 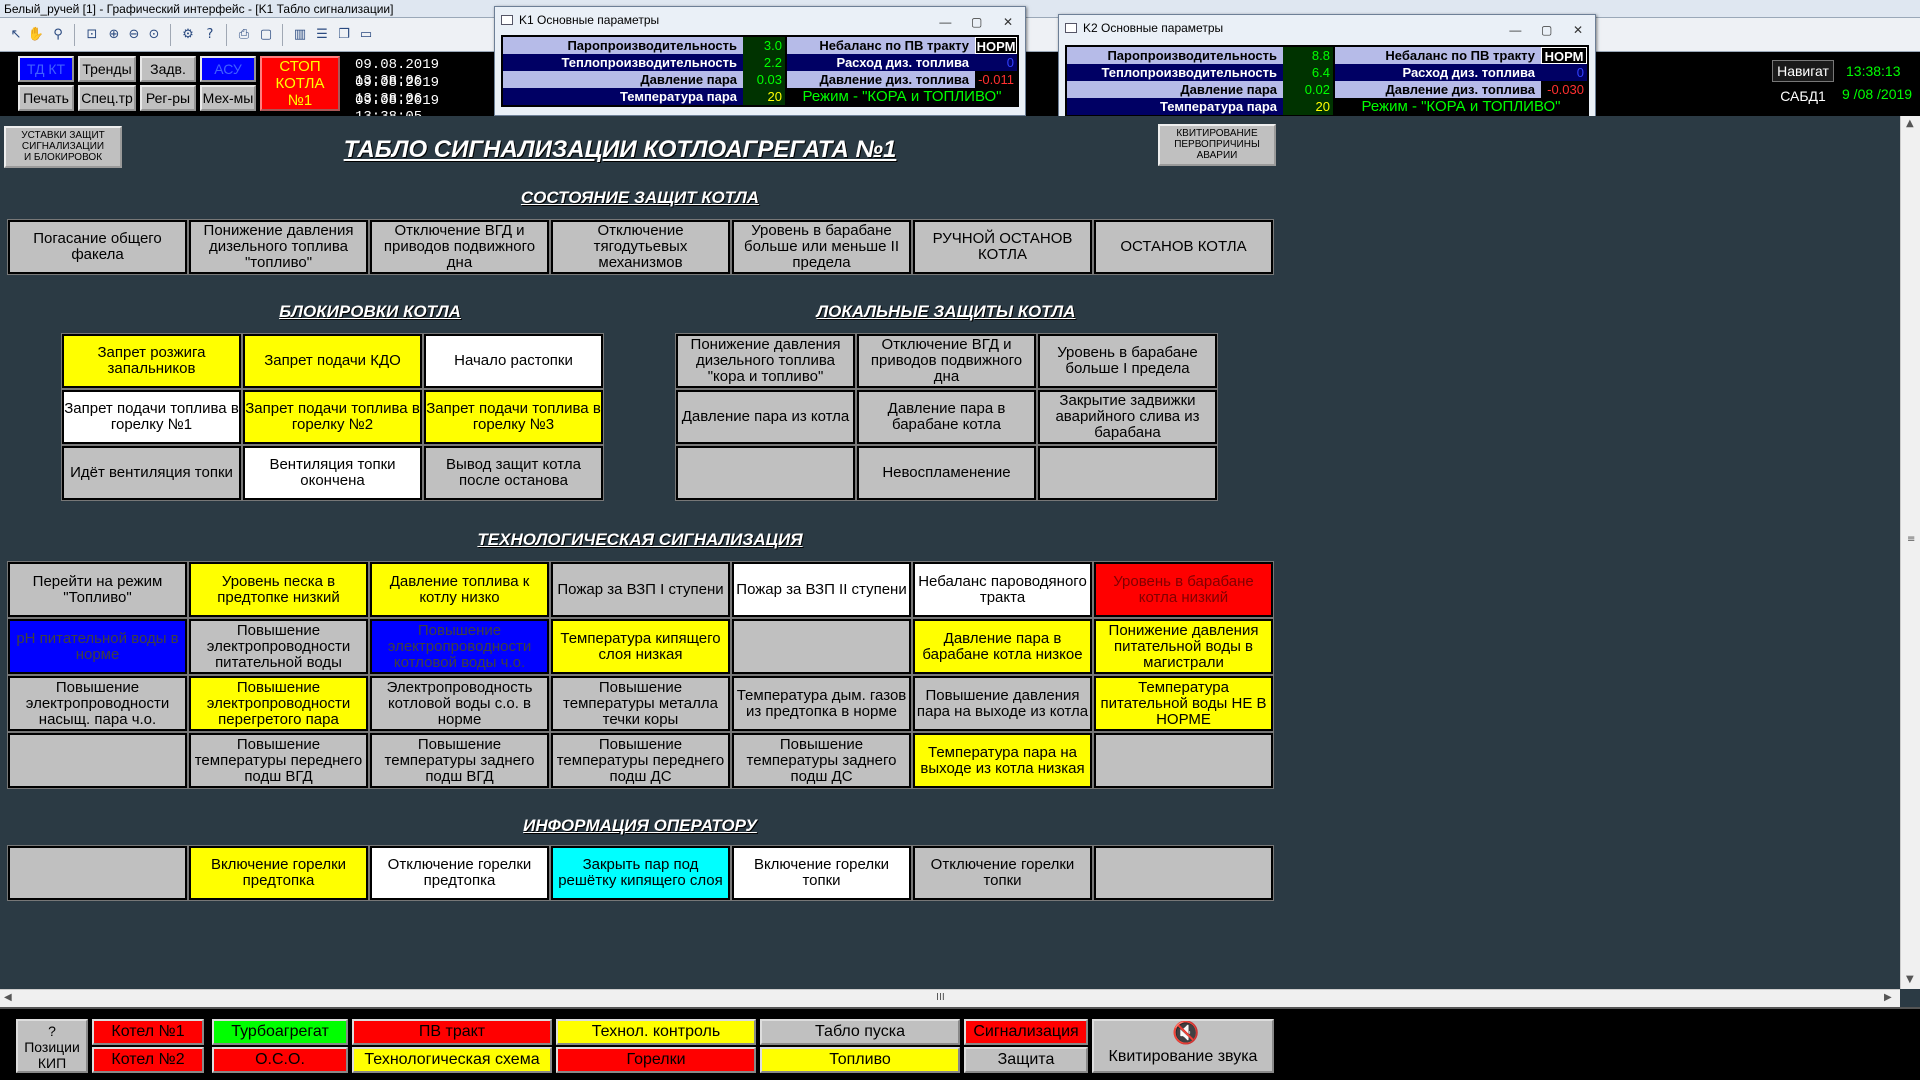 What do you see at coordinates (63, 147) in the screenshot?
I see `setpoints-button: УСТАВКИ ЗАЩИТ СИГНАЛИЗАЦИИ И БЛОКИРОВОК` at bounding box center [63, 147].